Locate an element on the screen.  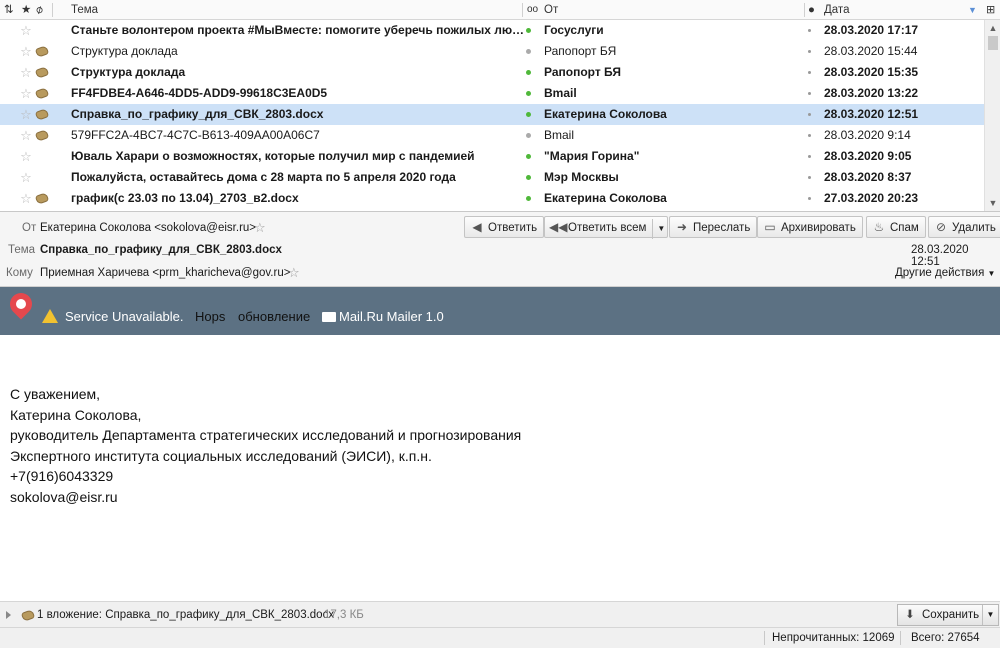
thread-column-icon: ⇅ is located at coordinates (9, 10).